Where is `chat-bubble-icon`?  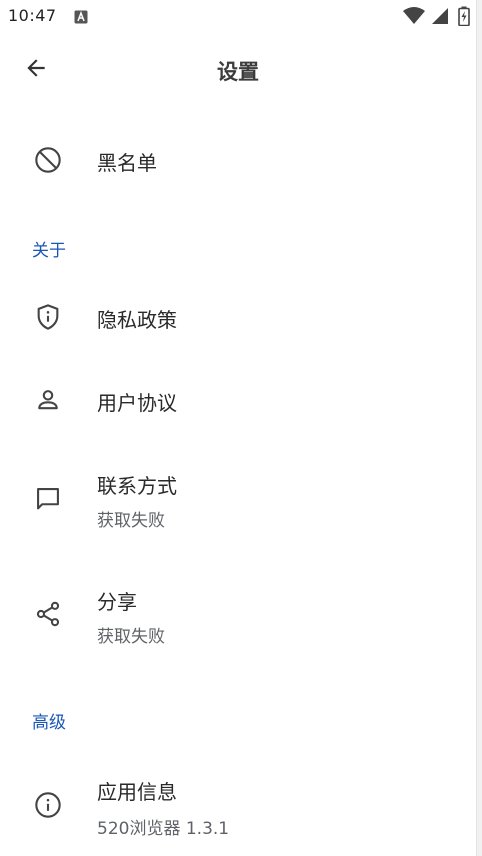 chat-bubble-icon is located at coordinates (48, 499).